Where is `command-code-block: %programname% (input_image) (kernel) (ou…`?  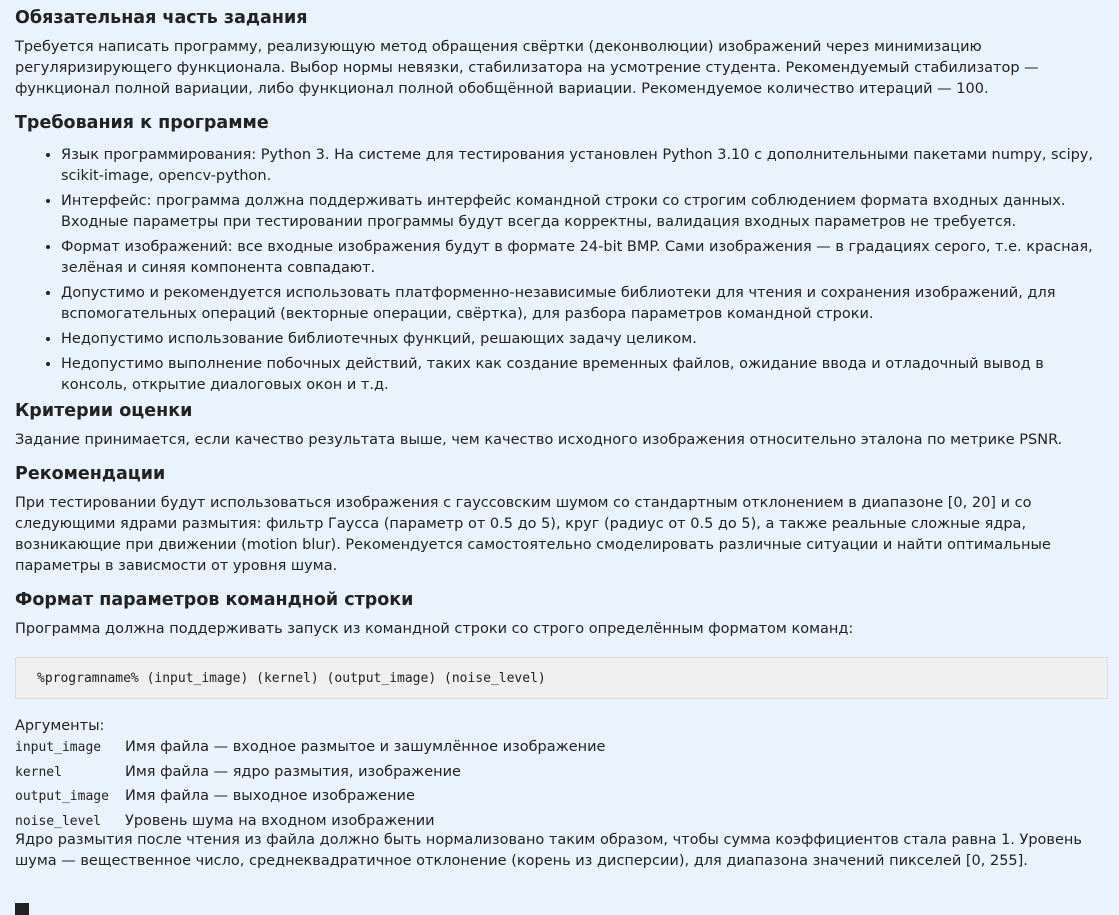
command-code-block: %programname% (input_image) (kernel) (ou… is located at coordinates (561, 678).